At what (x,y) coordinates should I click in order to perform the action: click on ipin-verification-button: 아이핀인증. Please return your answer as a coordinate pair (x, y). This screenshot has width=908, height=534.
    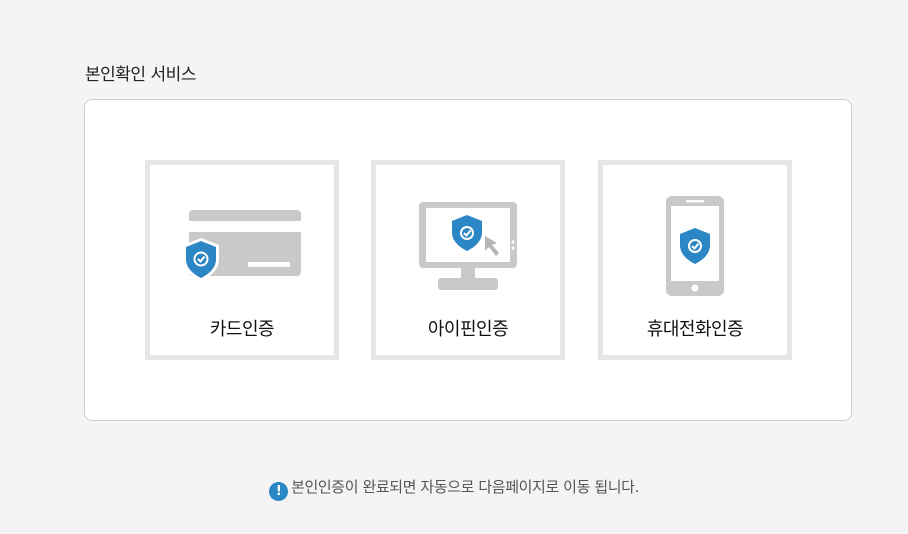
    Looking at the image, I should click on (468, 260).